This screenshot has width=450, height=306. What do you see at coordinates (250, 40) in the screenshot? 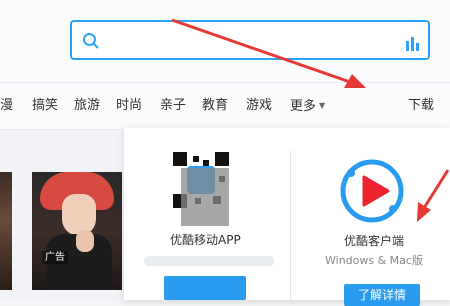
I see `search-box` at bounding box center [250, 40].